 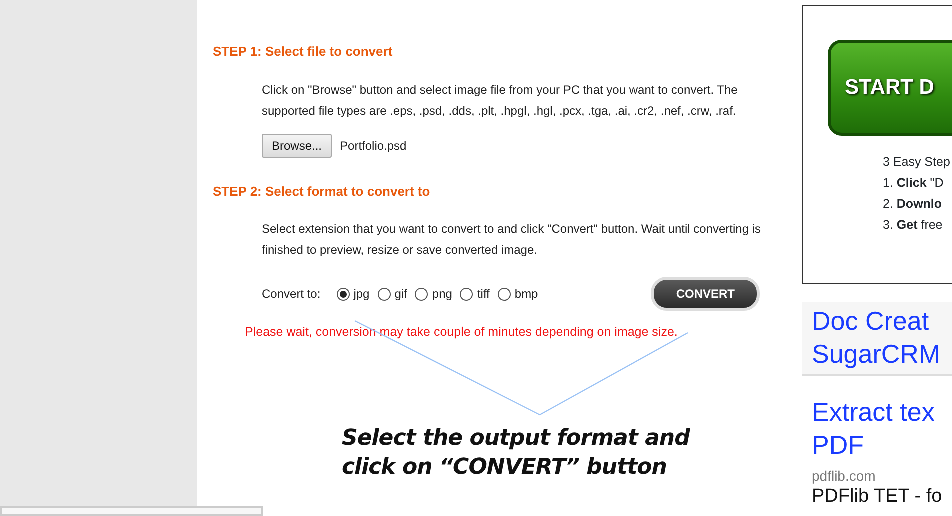 What do you see at coordinates (353, 294) in the screenshot?
I see `format-radio: jpg` at bounding box center [353, 294].